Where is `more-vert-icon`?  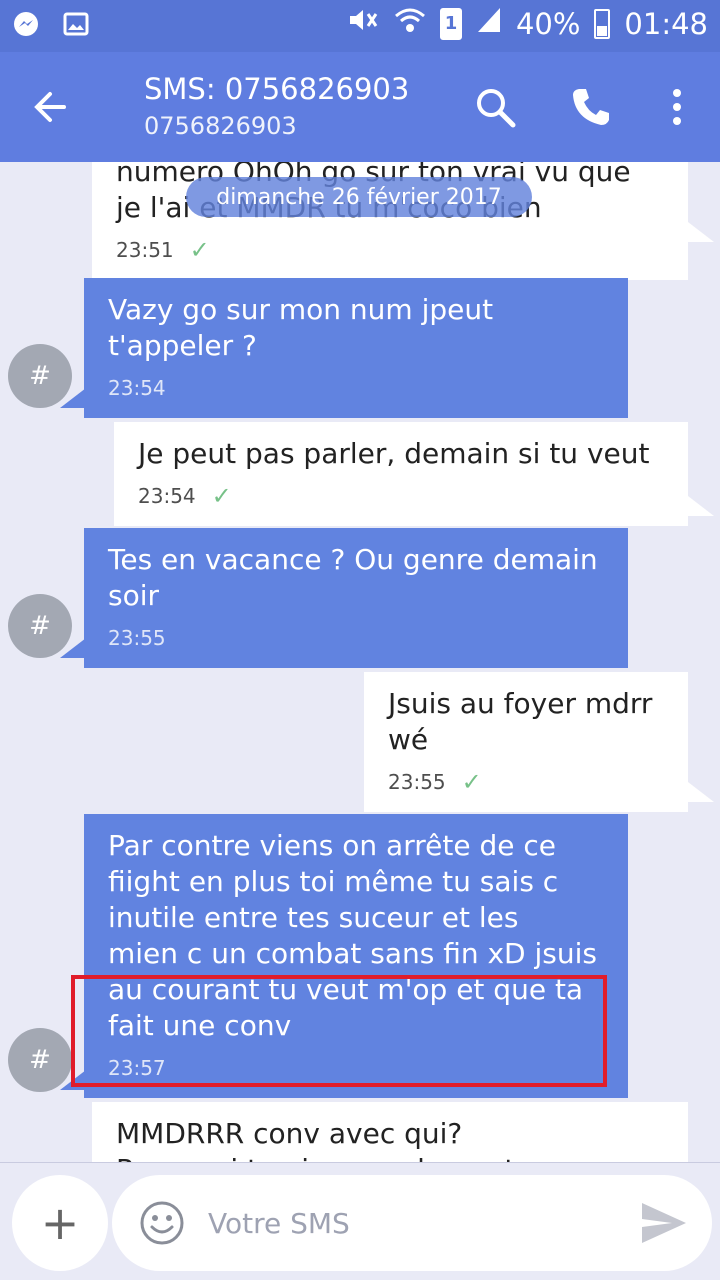 more-vert-icon is located at coordinates (677, 107).